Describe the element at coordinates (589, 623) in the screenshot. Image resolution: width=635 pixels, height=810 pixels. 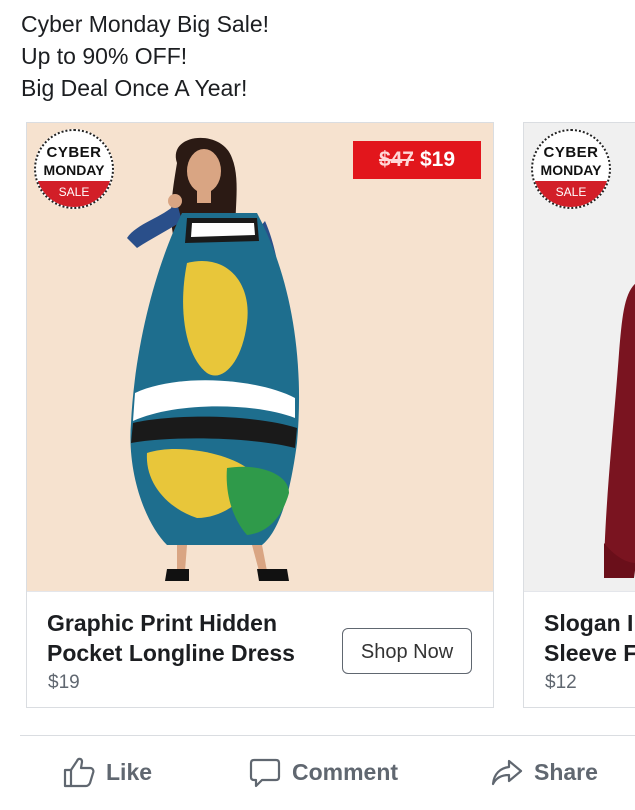
I see `product-title-line-1: Slogan I` at that location.